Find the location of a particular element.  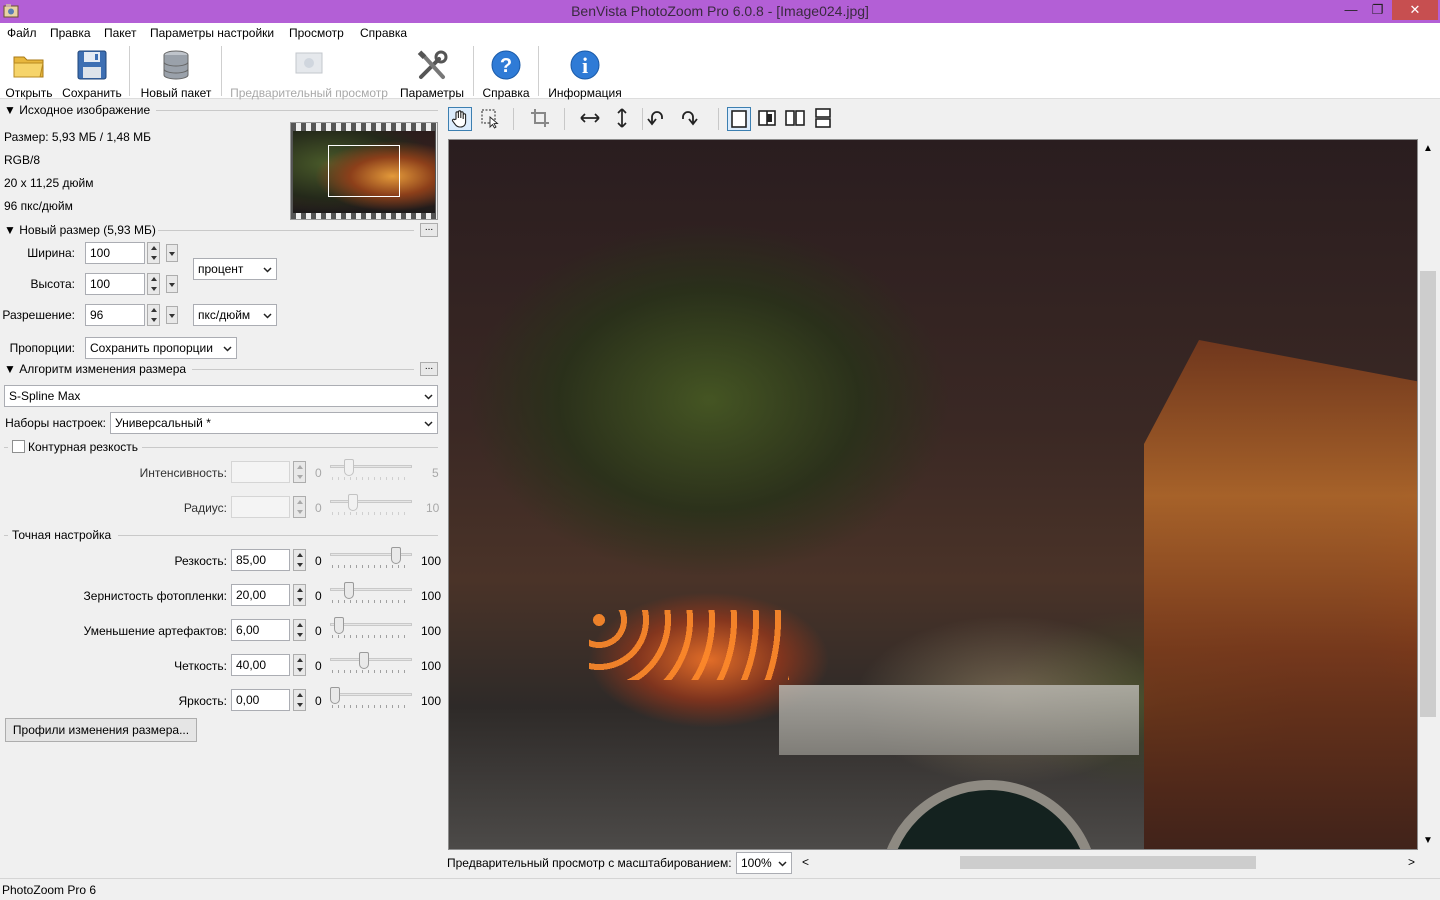

fine-param-input: 6,00 is located at coordinates (260, 630).